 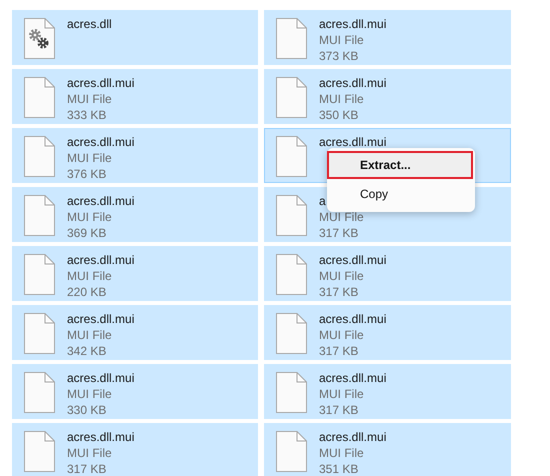 What do you see at coordinates (135, 332) in the screenshot?
I see `file-tile: acres.dll.mui MUI File 342 KB` at bounding box center [135, 332].